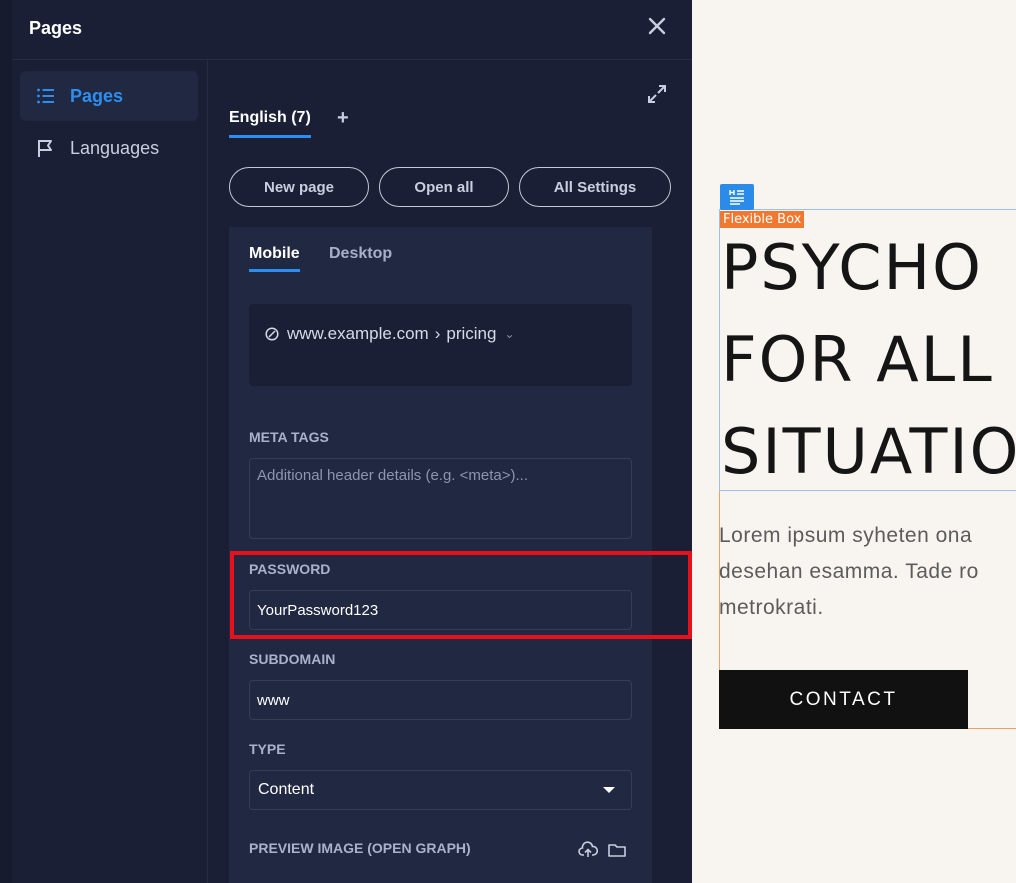 This screenshot has width=1016, height=883. Describe the element at coordinates (440, 790) in the screenshot. I see `type-select: Content` at that location.